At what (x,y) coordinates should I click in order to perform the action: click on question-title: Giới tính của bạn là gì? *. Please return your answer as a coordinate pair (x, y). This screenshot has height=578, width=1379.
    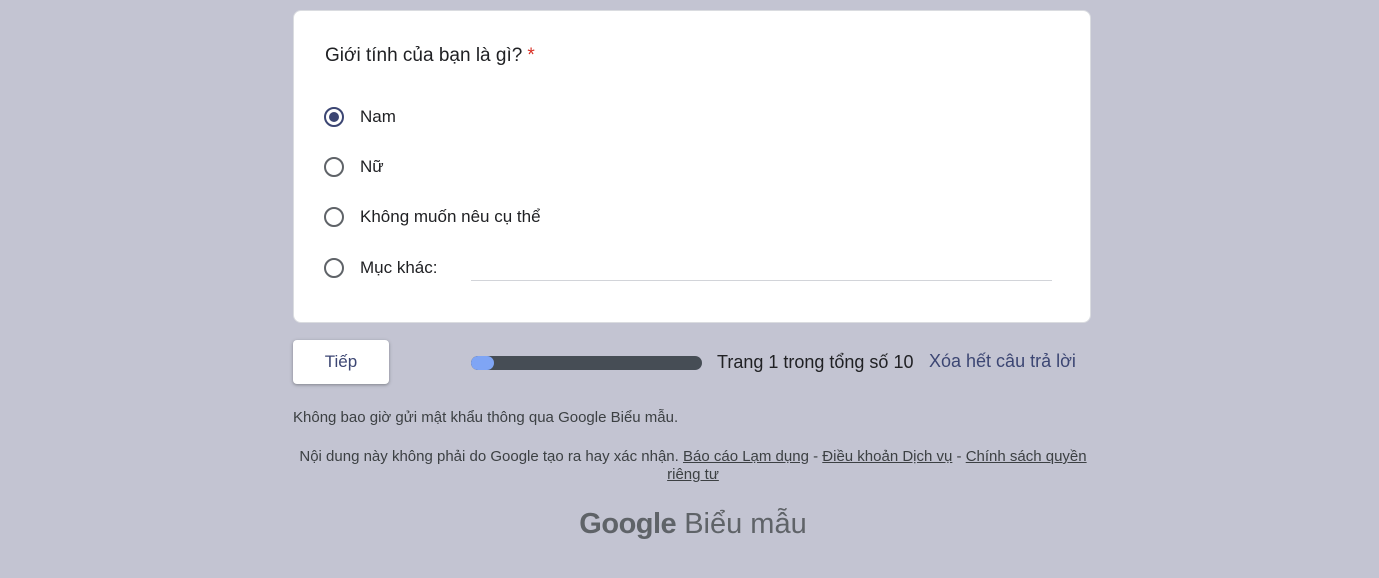
    Looking at the image, I should click on (430, 56).